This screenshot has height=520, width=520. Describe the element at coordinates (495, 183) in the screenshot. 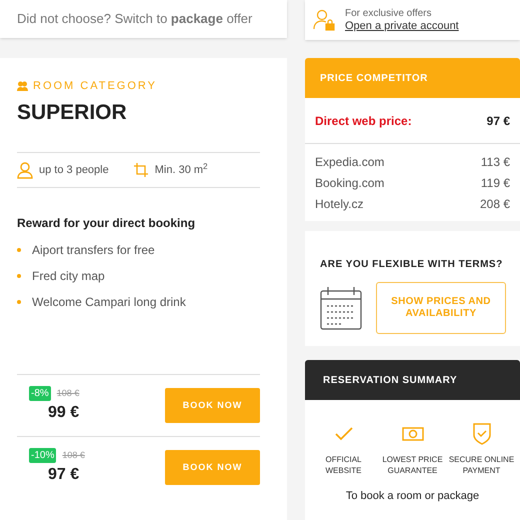

I see `competitor-price: 119 €` at that location.